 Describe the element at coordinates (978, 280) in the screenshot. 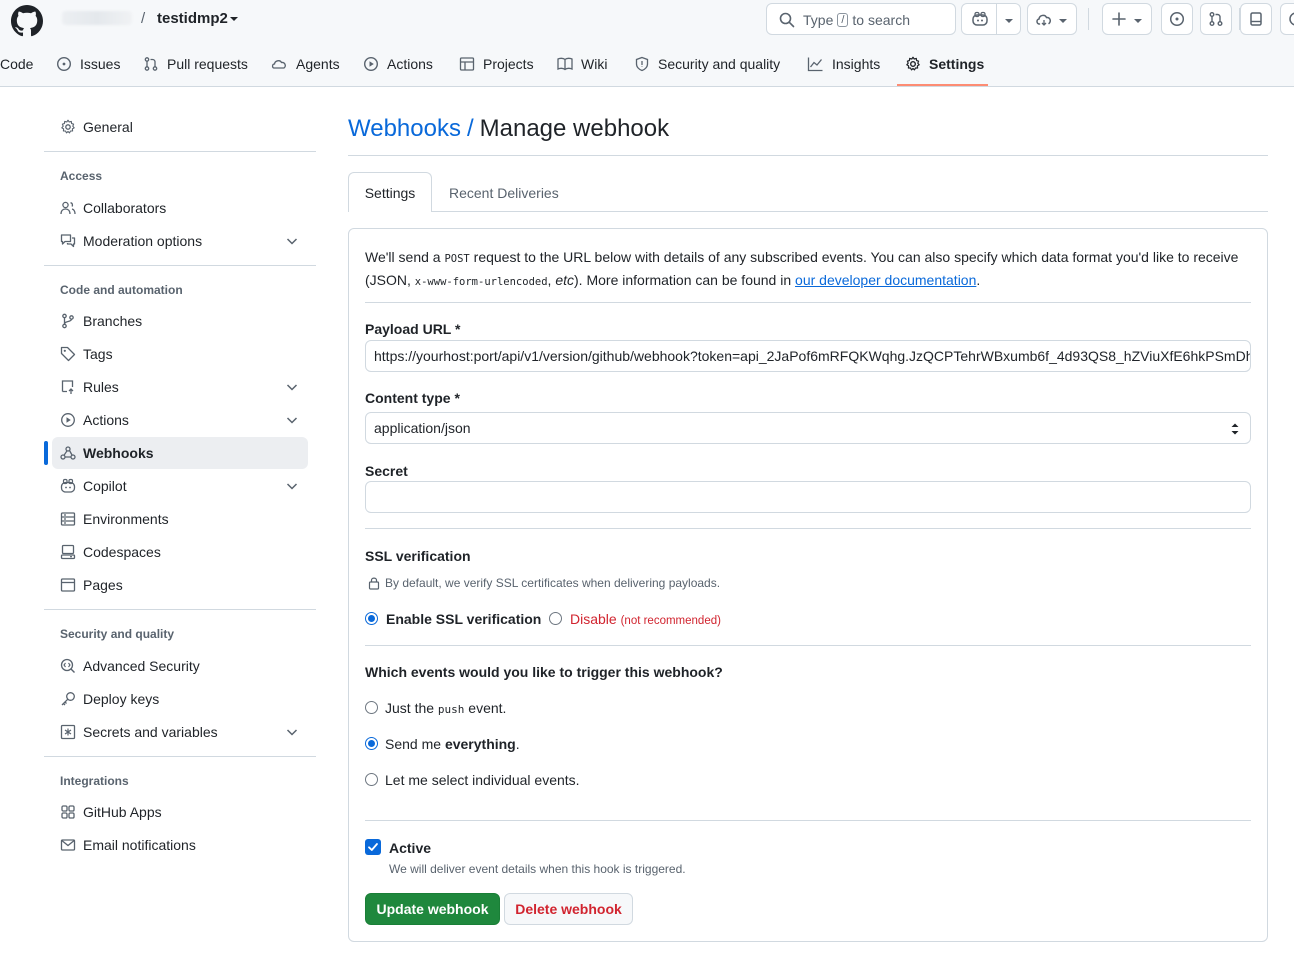

I see `intro-text-part: .` at that location.